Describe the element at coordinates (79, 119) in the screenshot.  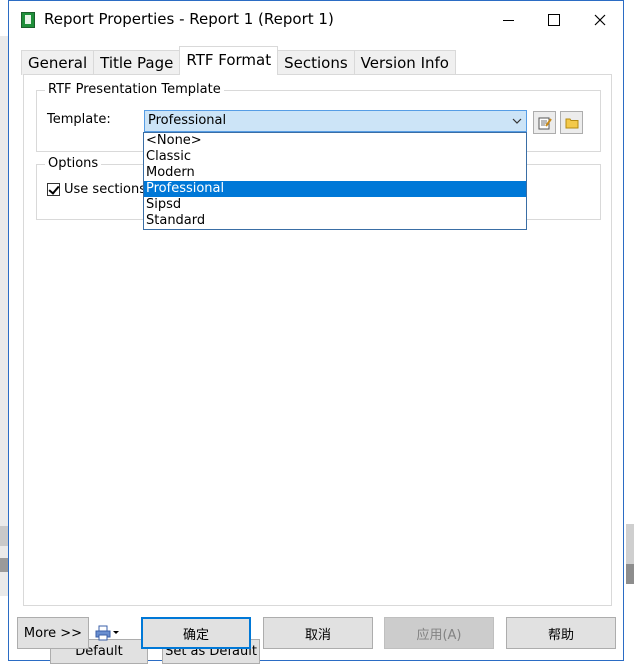
I see `template-label: Template:` at that location.